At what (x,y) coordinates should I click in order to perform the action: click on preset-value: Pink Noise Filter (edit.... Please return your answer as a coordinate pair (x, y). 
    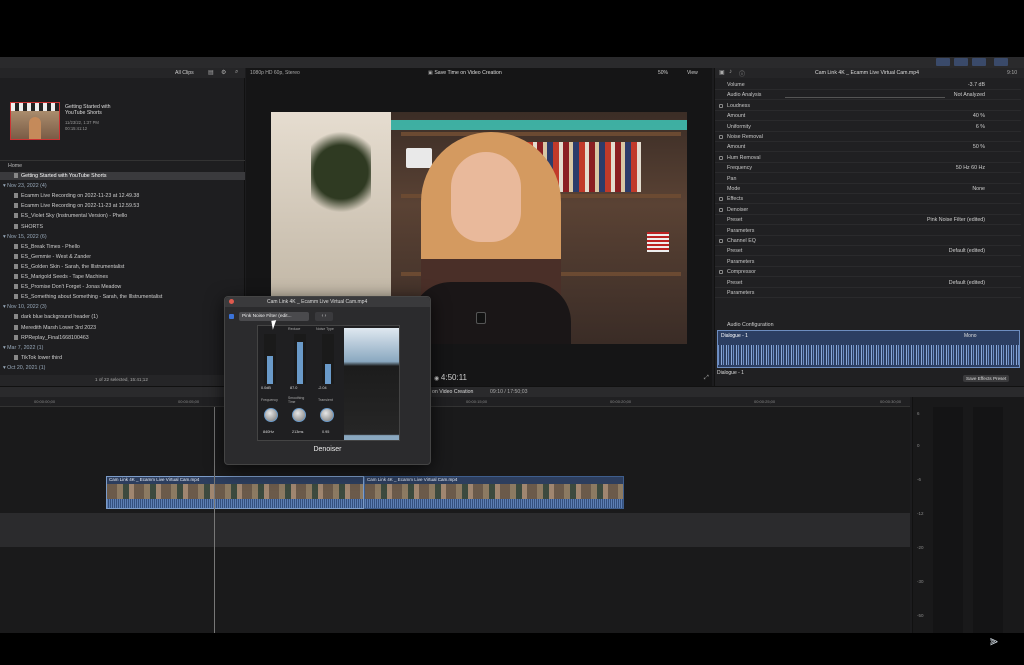
    Looking at the image, I should click on (267, 316).